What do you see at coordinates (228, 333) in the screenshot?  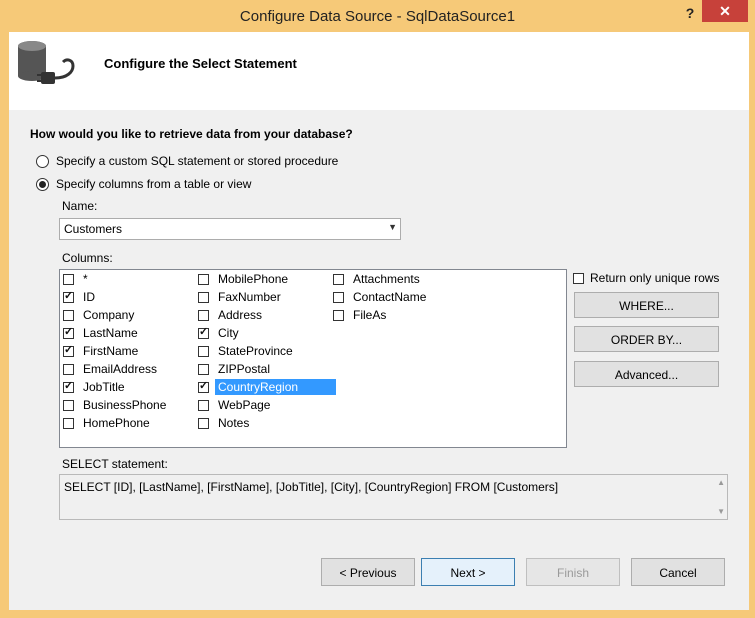 I see `column-name: City` at bounding box center [228, 333].